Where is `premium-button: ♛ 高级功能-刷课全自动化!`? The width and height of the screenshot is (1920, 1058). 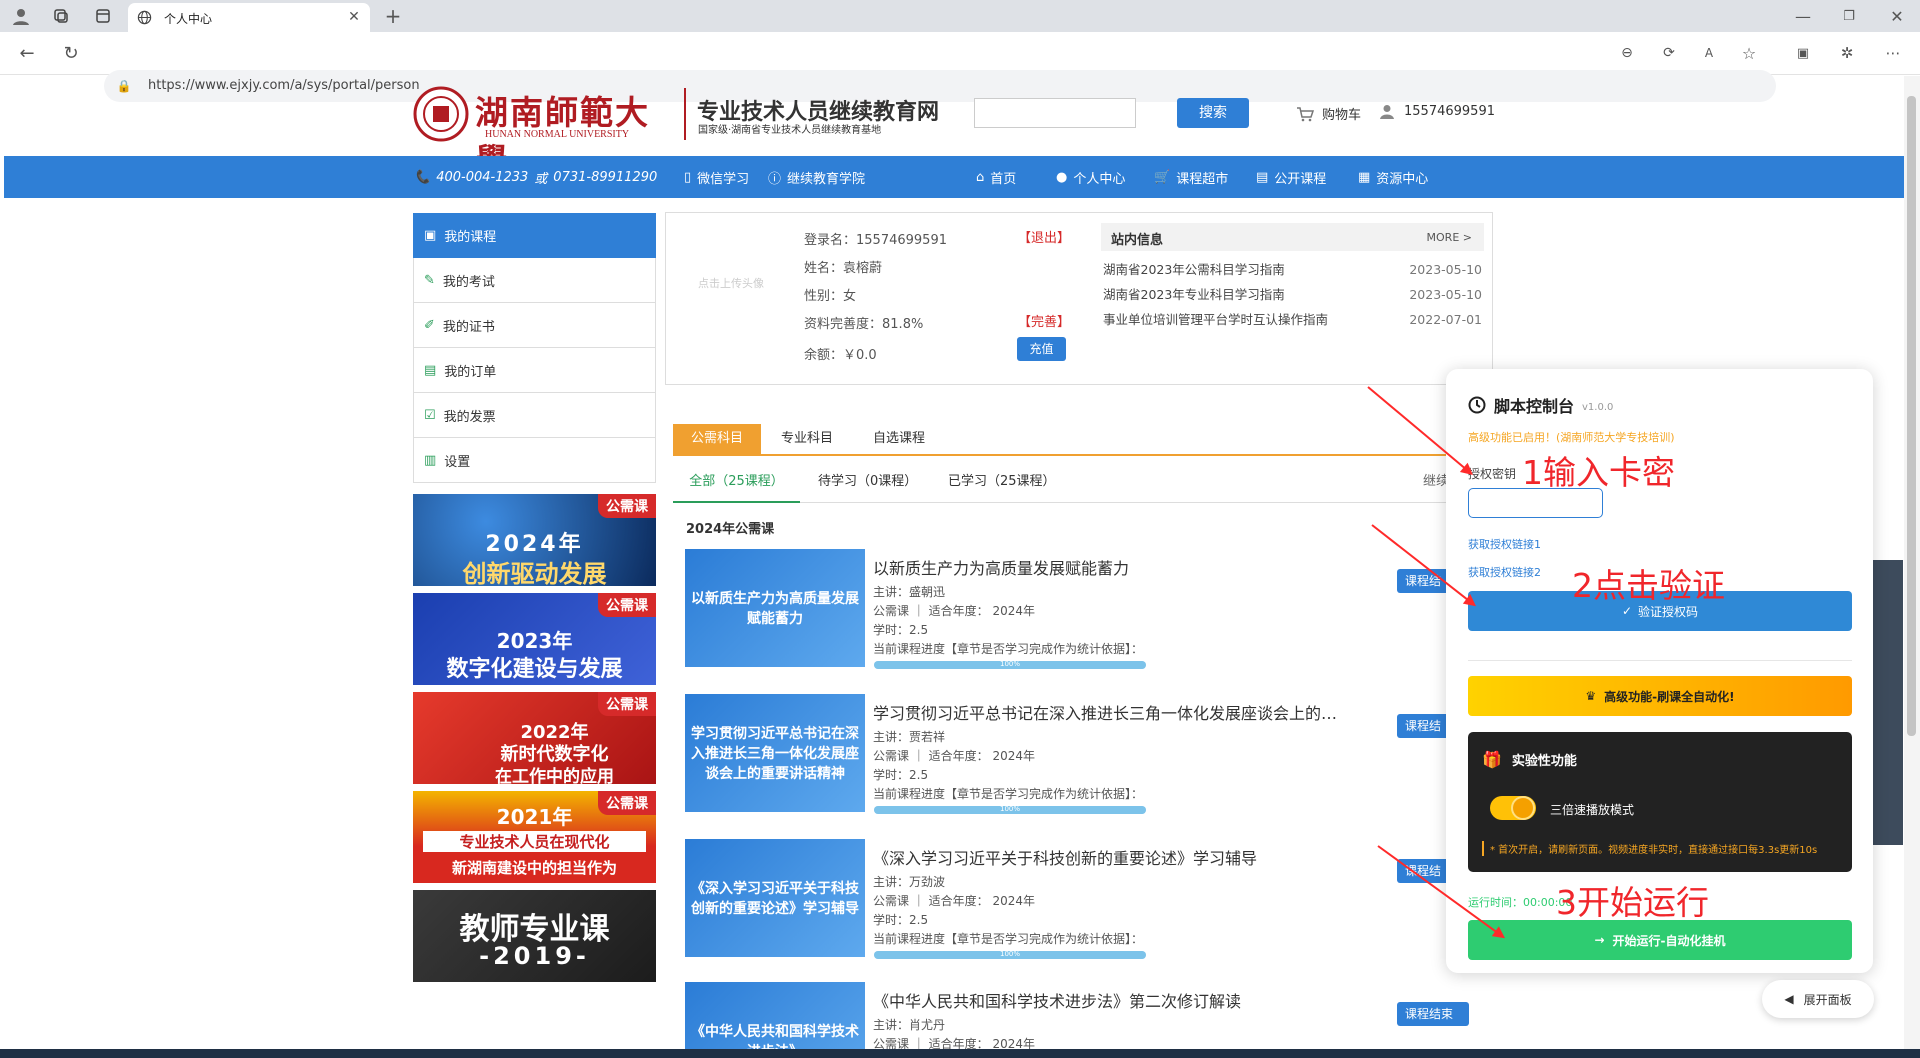 premium-button: ♛ 高级功能-刷课全自动化! is located at coordinates (1660, 696).